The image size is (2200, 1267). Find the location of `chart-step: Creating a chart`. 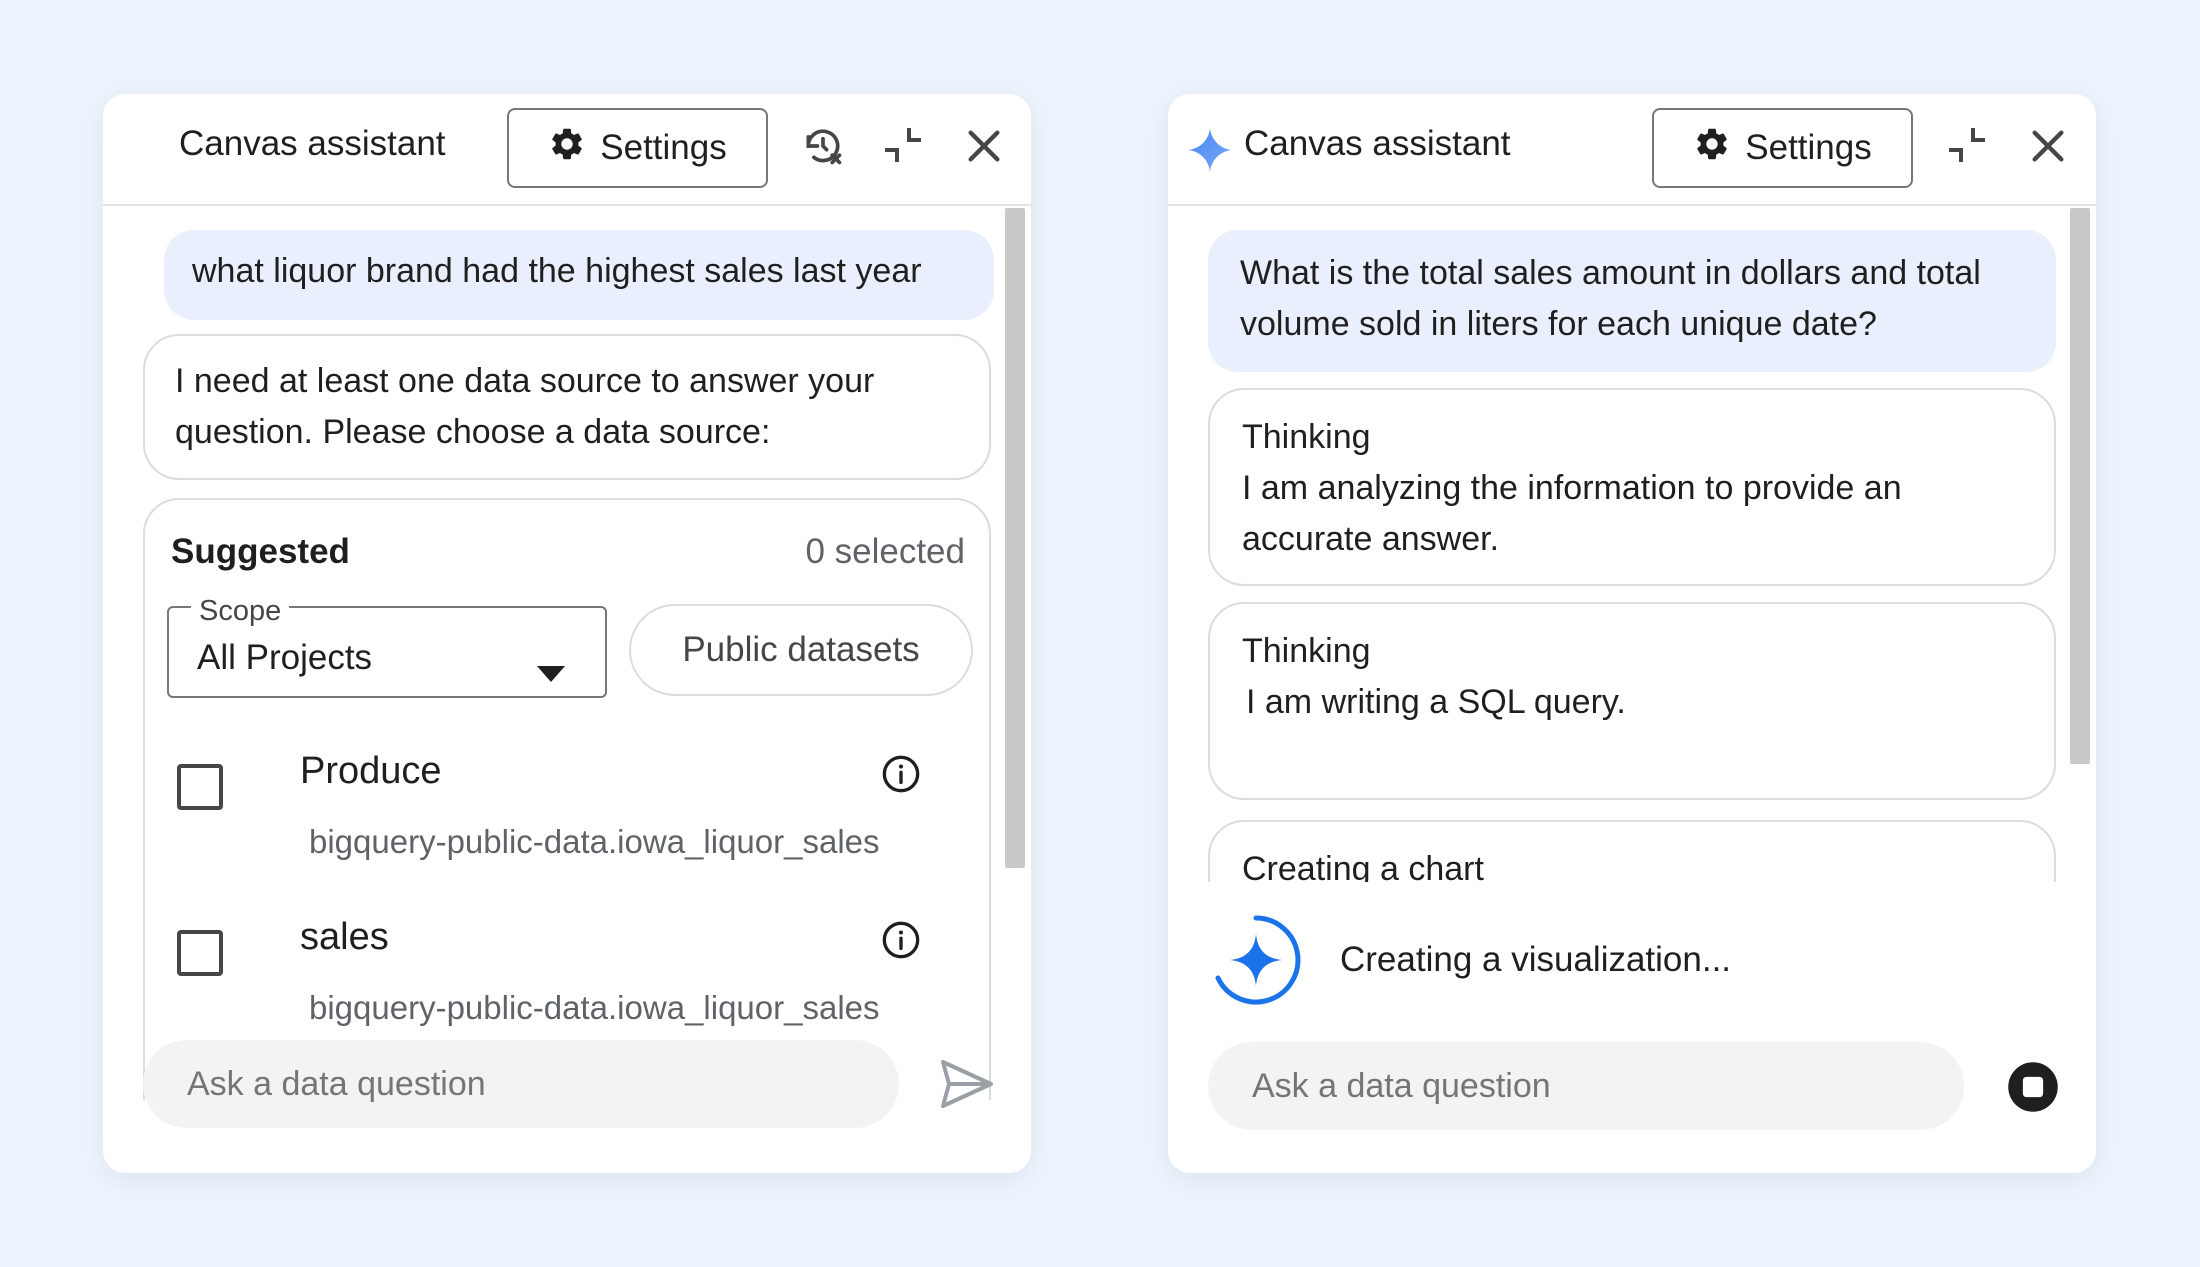

chart-step: Creating a chart is located at coordinates (1632, 851).